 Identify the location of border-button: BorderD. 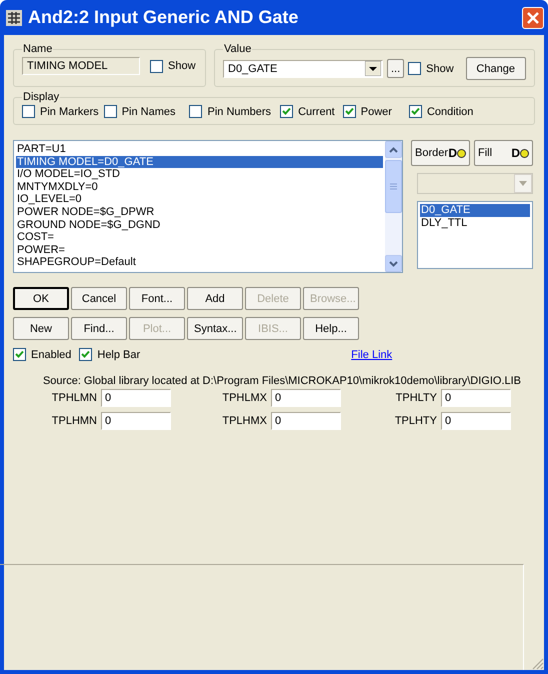
(440, 153).